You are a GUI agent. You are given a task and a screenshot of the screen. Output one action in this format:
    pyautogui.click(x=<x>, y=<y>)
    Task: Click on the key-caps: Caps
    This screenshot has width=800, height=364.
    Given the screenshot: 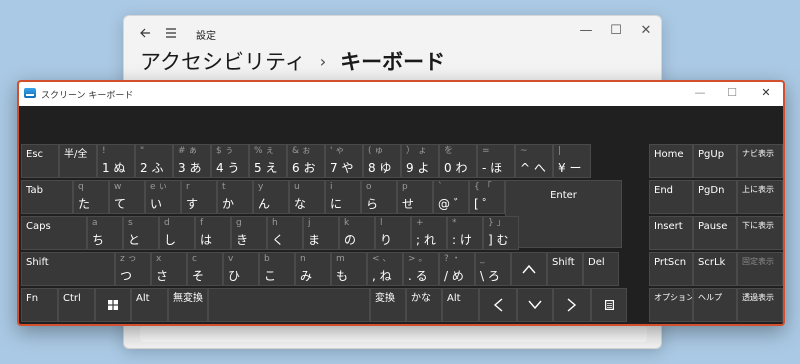 What is the action you would take?
    pyautogui.click(x=54, y=233)
    